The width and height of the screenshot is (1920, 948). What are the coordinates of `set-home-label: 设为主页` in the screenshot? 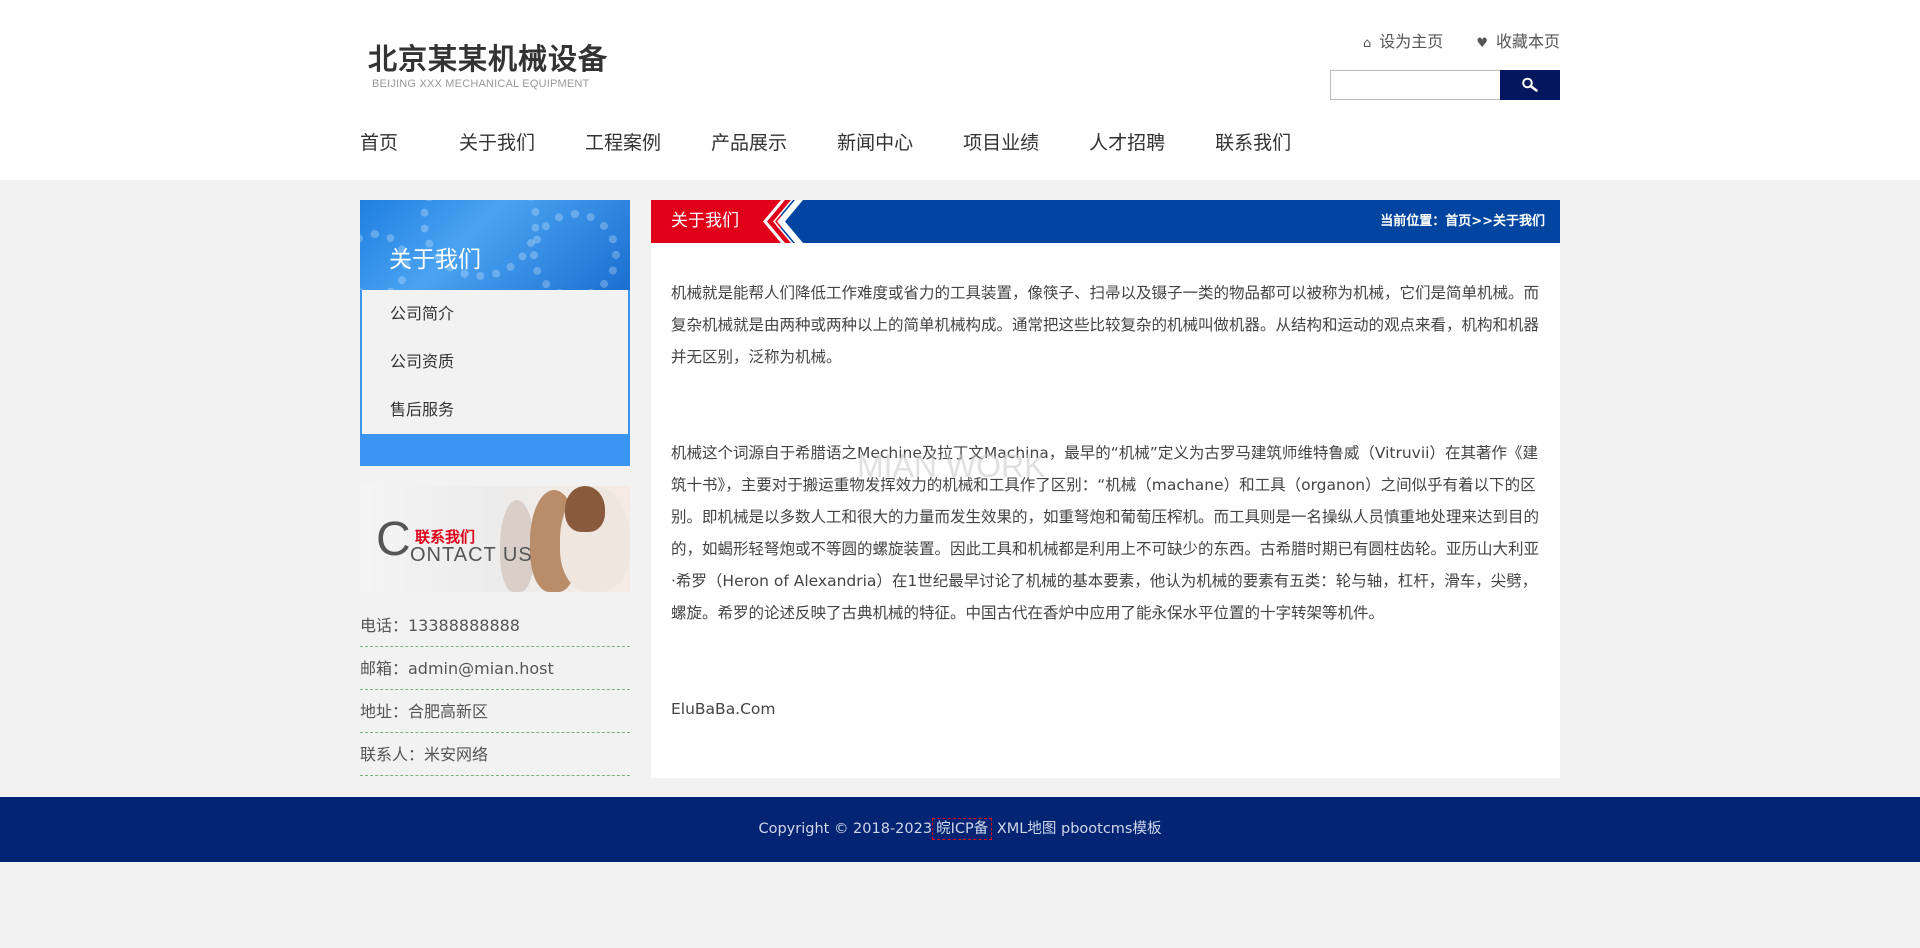 It's located at (1411, 41).